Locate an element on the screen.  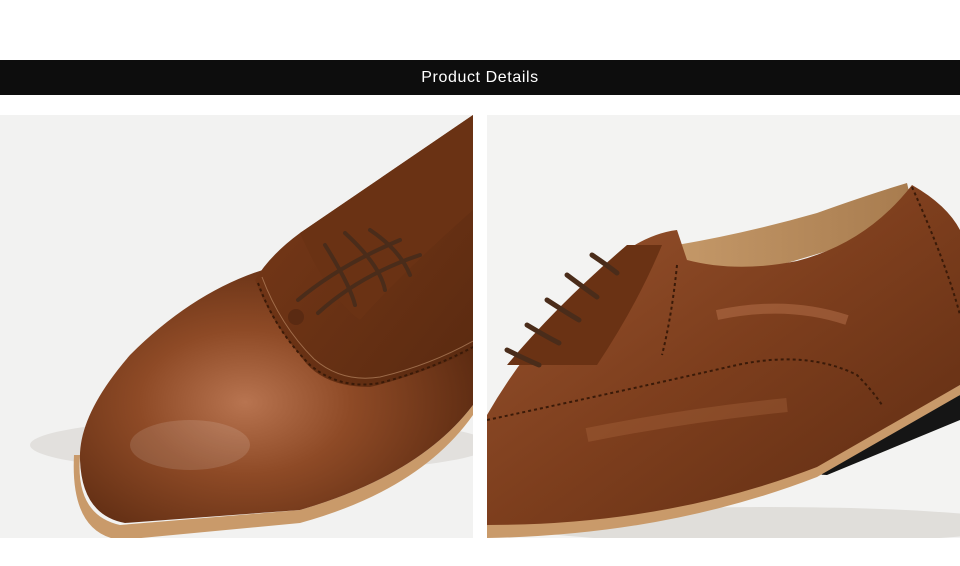
product-details-banner: Product Details is located at coordinates (480, 77).